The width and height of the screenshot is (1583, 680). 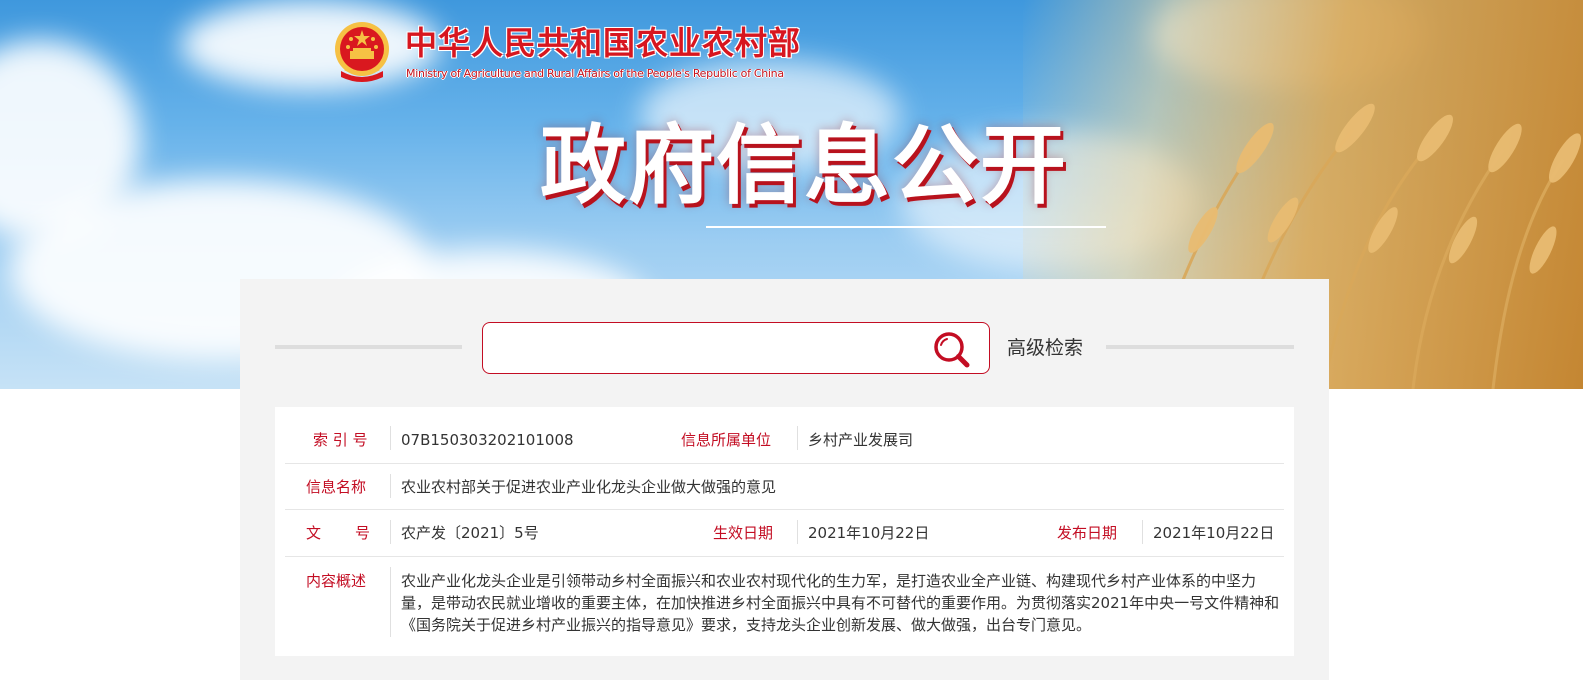 I want to click on doc-number-label: 文 号, so click(x=338, y=533).